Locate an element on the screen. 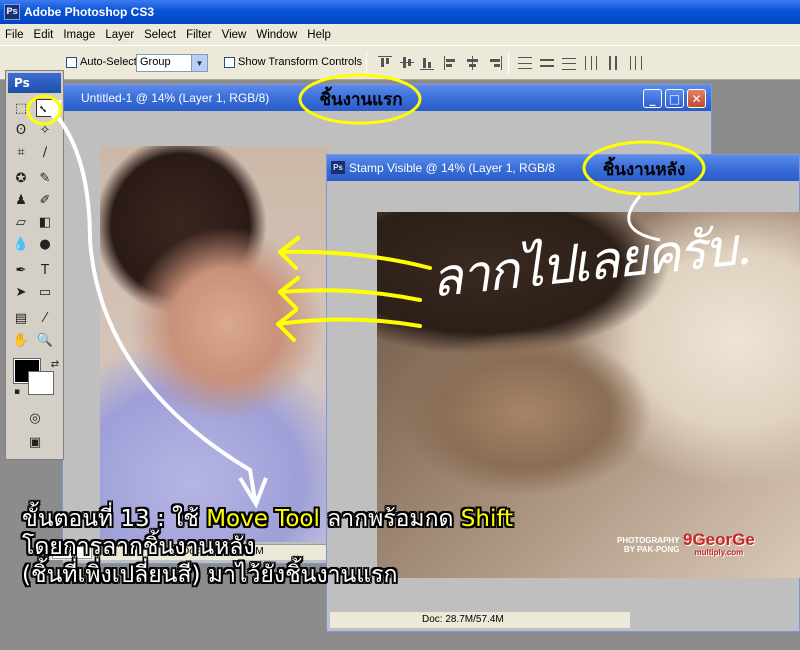 The width and height of the screenshot is (800, 650). yellow-arrows is located at coordinates (354, 289).